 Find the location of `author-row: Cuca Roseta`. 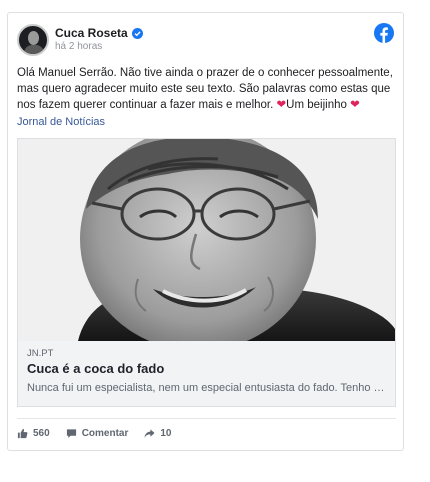

author-row: Cuca Roseta is located at coordinates (99, 33).